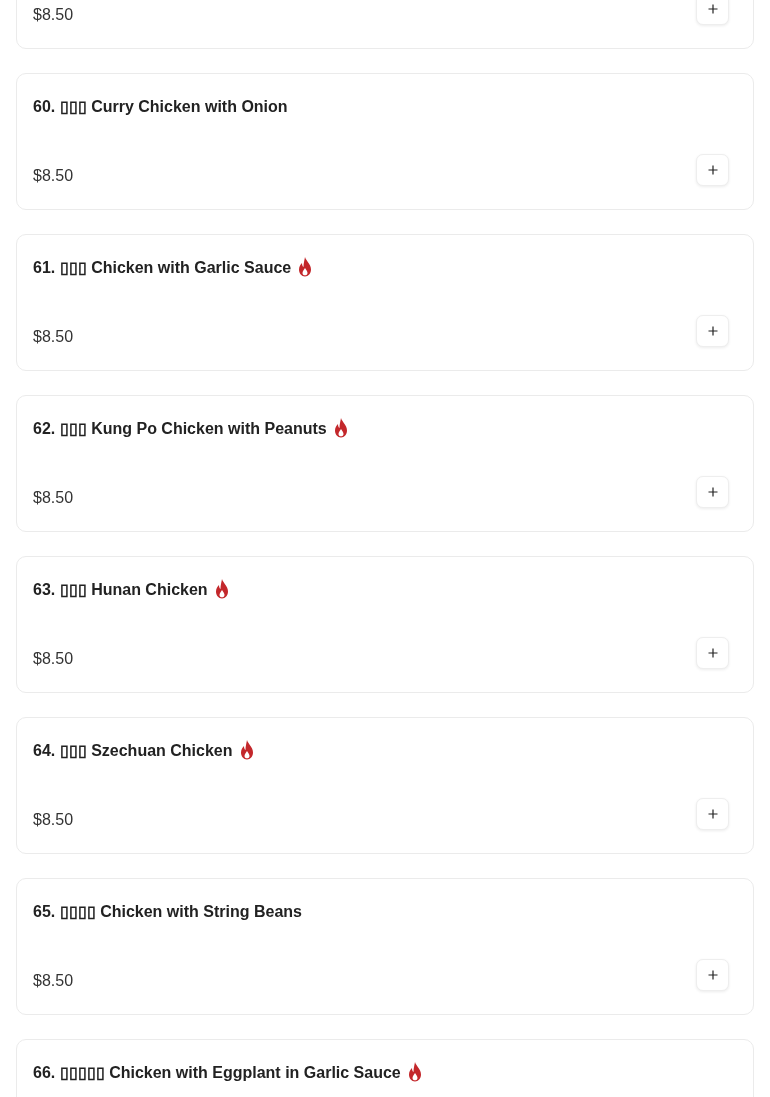  I want to click on dish-name: 66. ▯▯▯▯▯ Chicken with Eggplant in Garlic Sauce, so click(217, 1072).